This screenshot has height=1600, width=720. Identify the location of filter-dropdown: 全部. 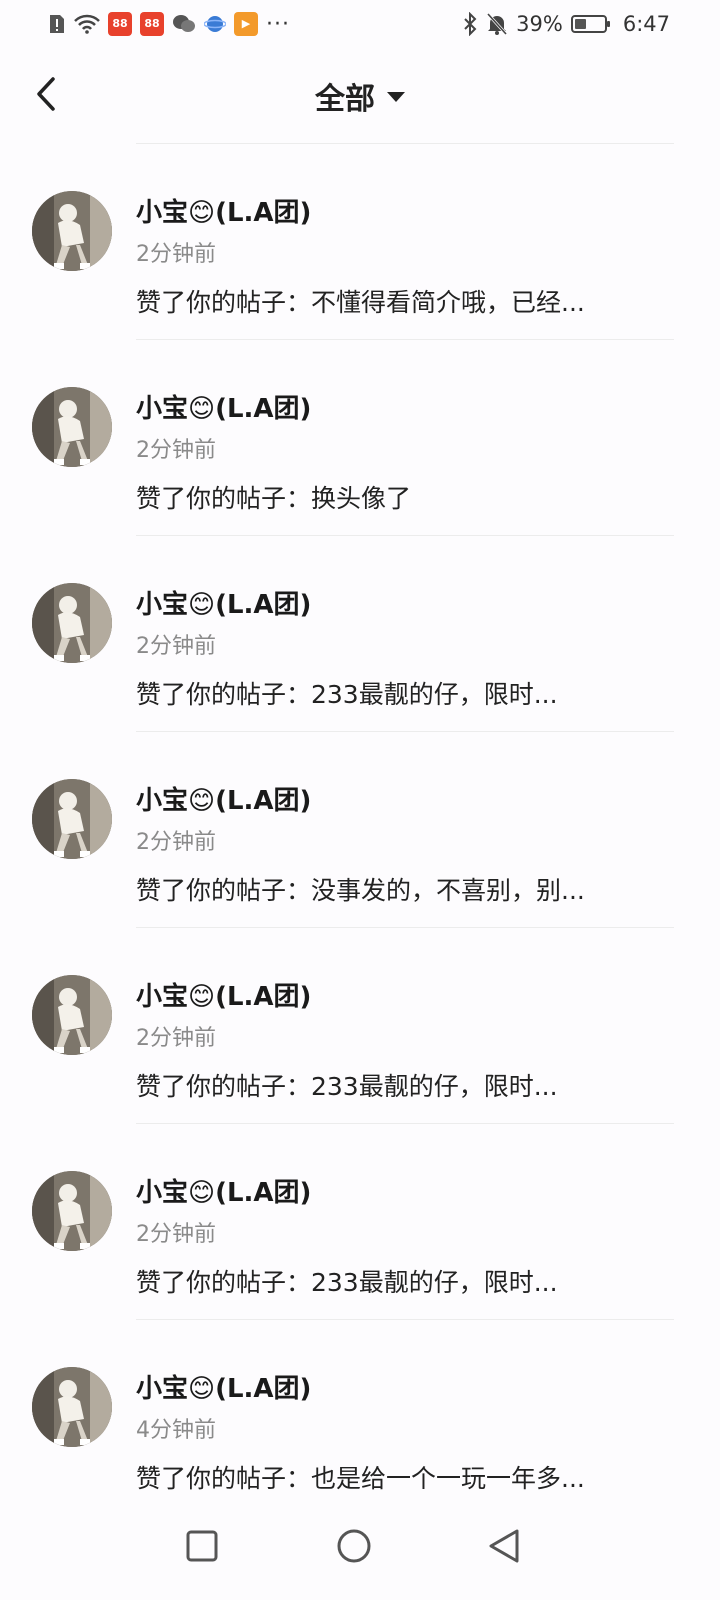
(360, 96).